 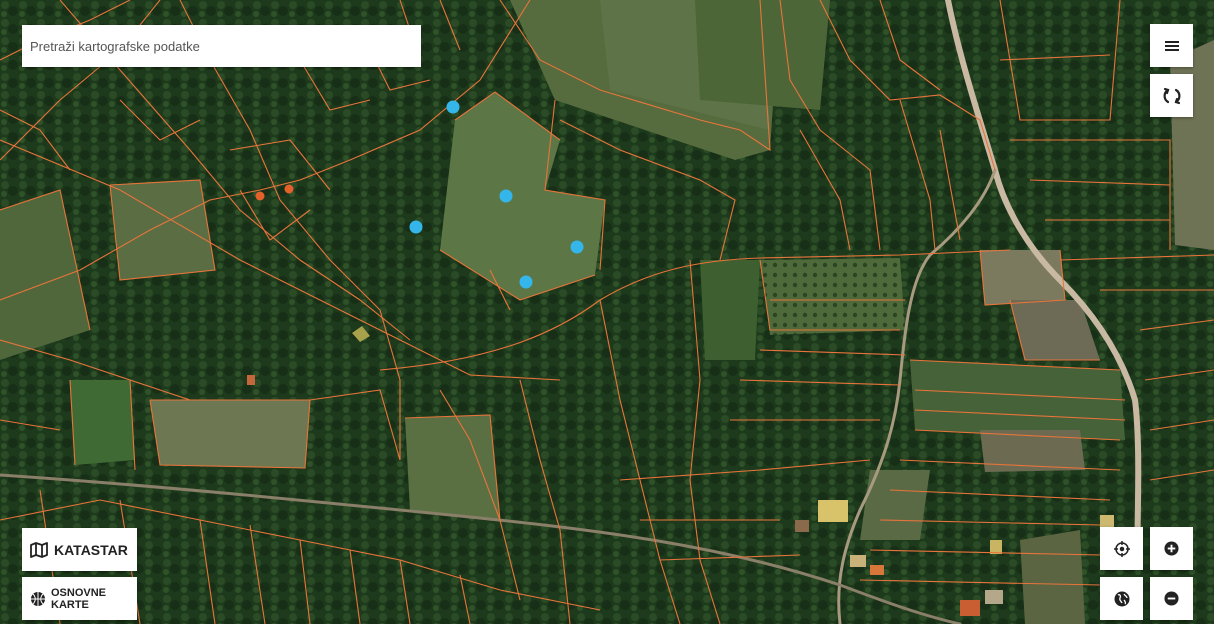 I want to click on globe-icon, so click(x=1122, y=599).